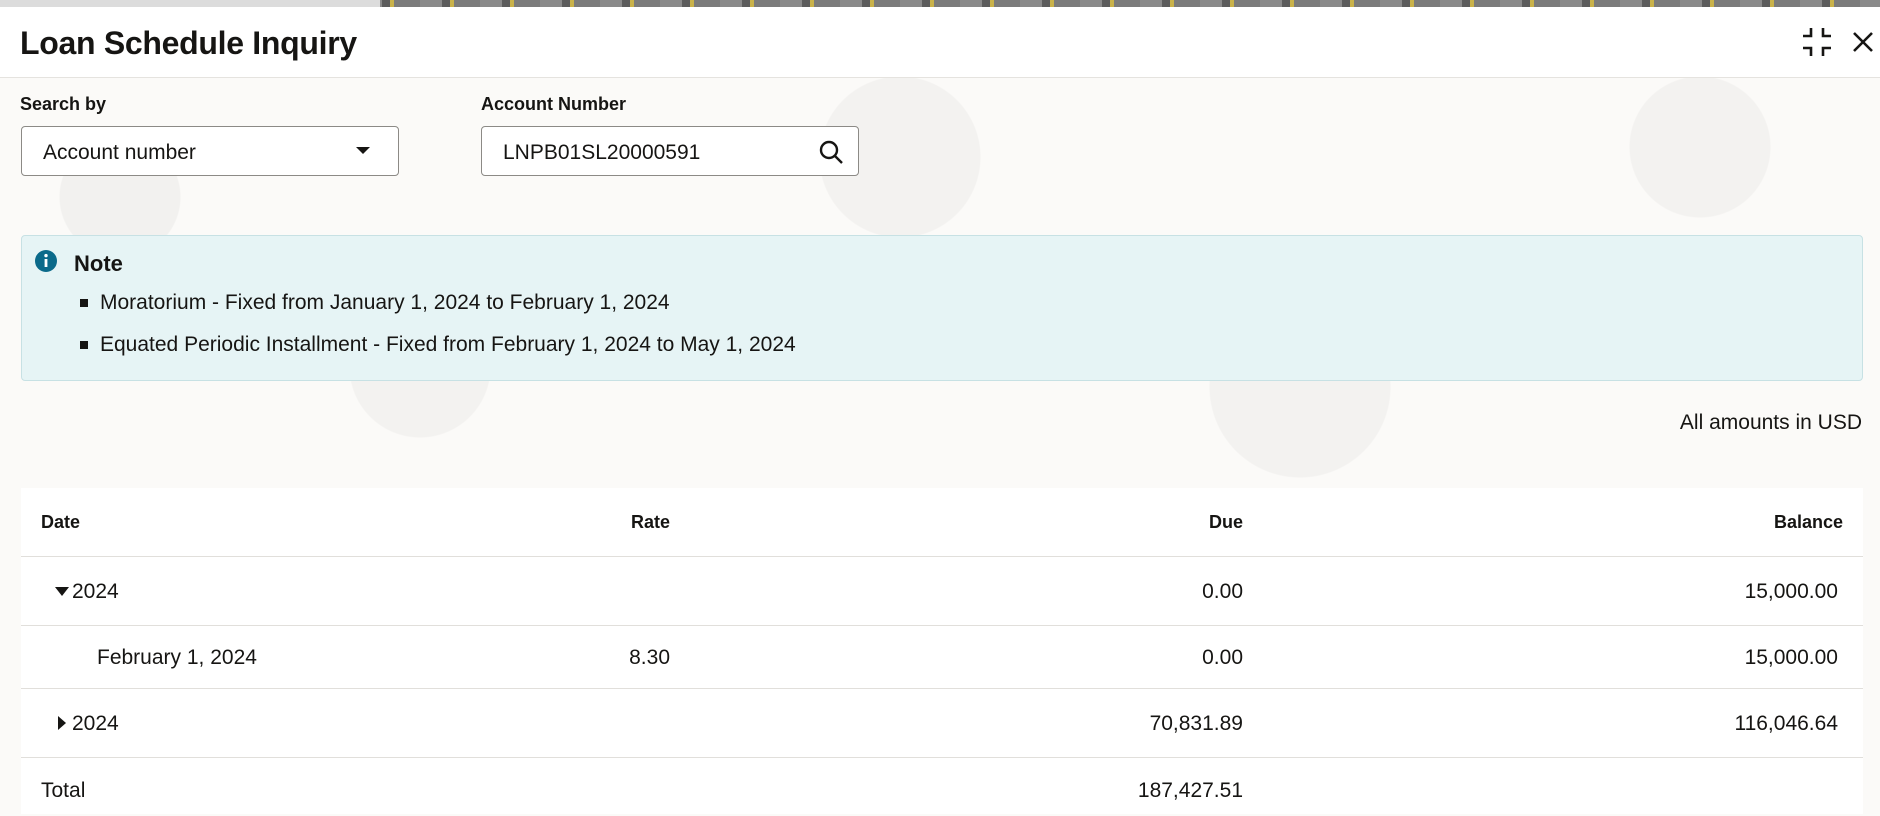  What do you see at coordinates (1132, 522) in the screenshot?
I see `column-header-due: Due` at bounding box center [1132, 522].